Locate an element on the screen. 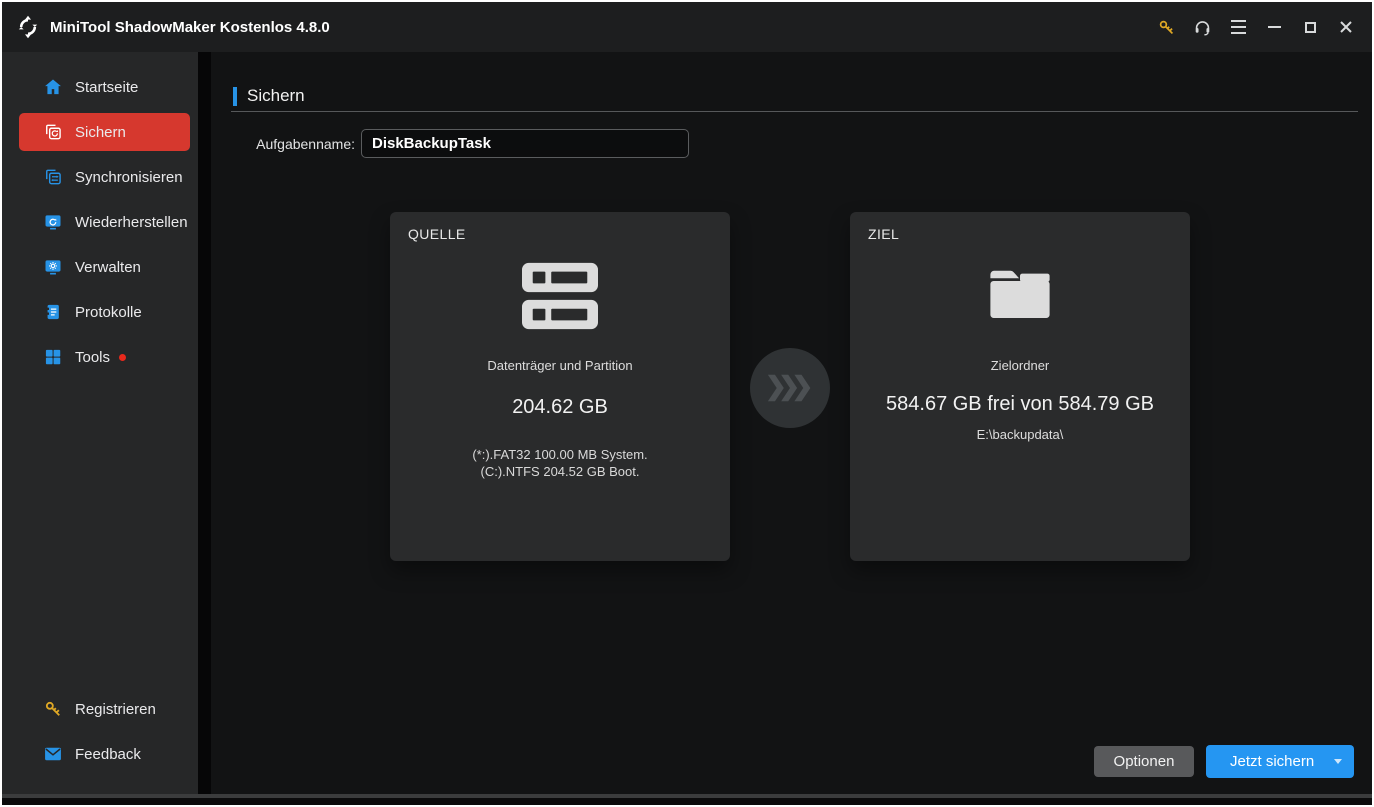 The width and height of the screenshot is (1374, 807). sidebar-item-label: Sichern is located at coordinates (100, 132).